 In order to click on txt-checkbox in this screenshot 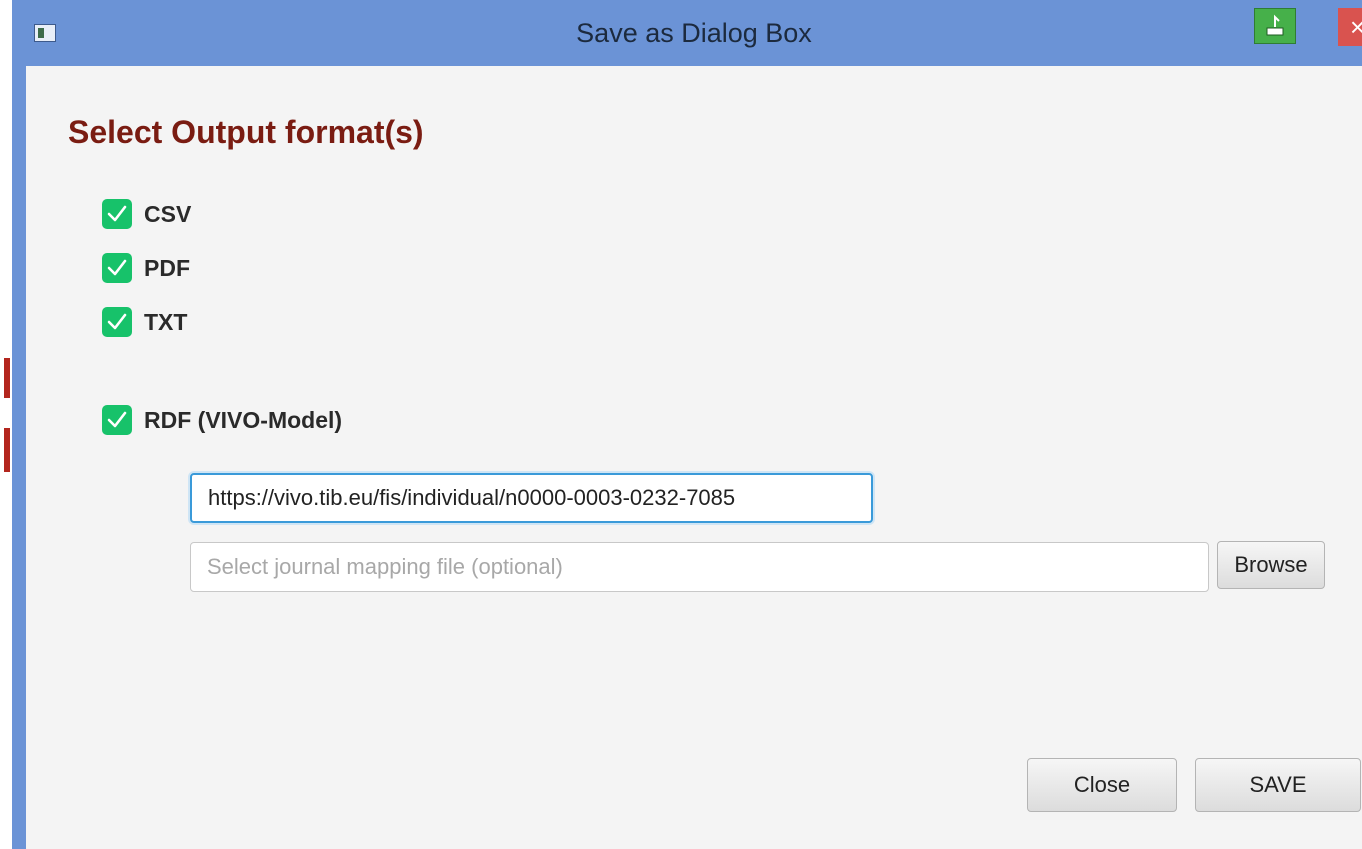, I will do `click(117, 322)`.